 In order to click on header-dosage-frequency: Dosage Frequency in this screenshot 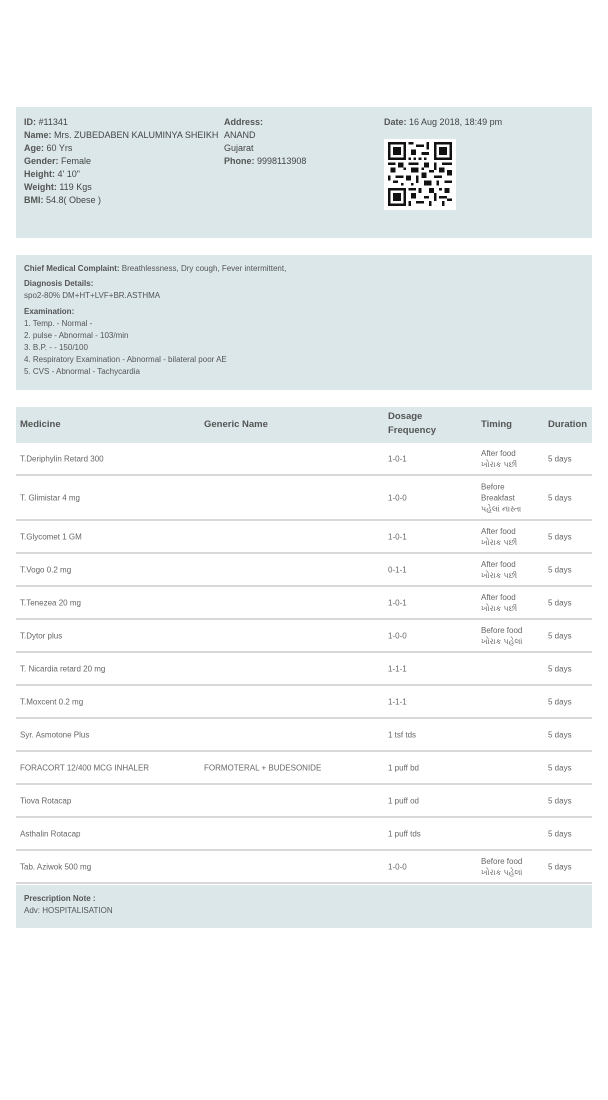, I will do `click(412, 423)`.